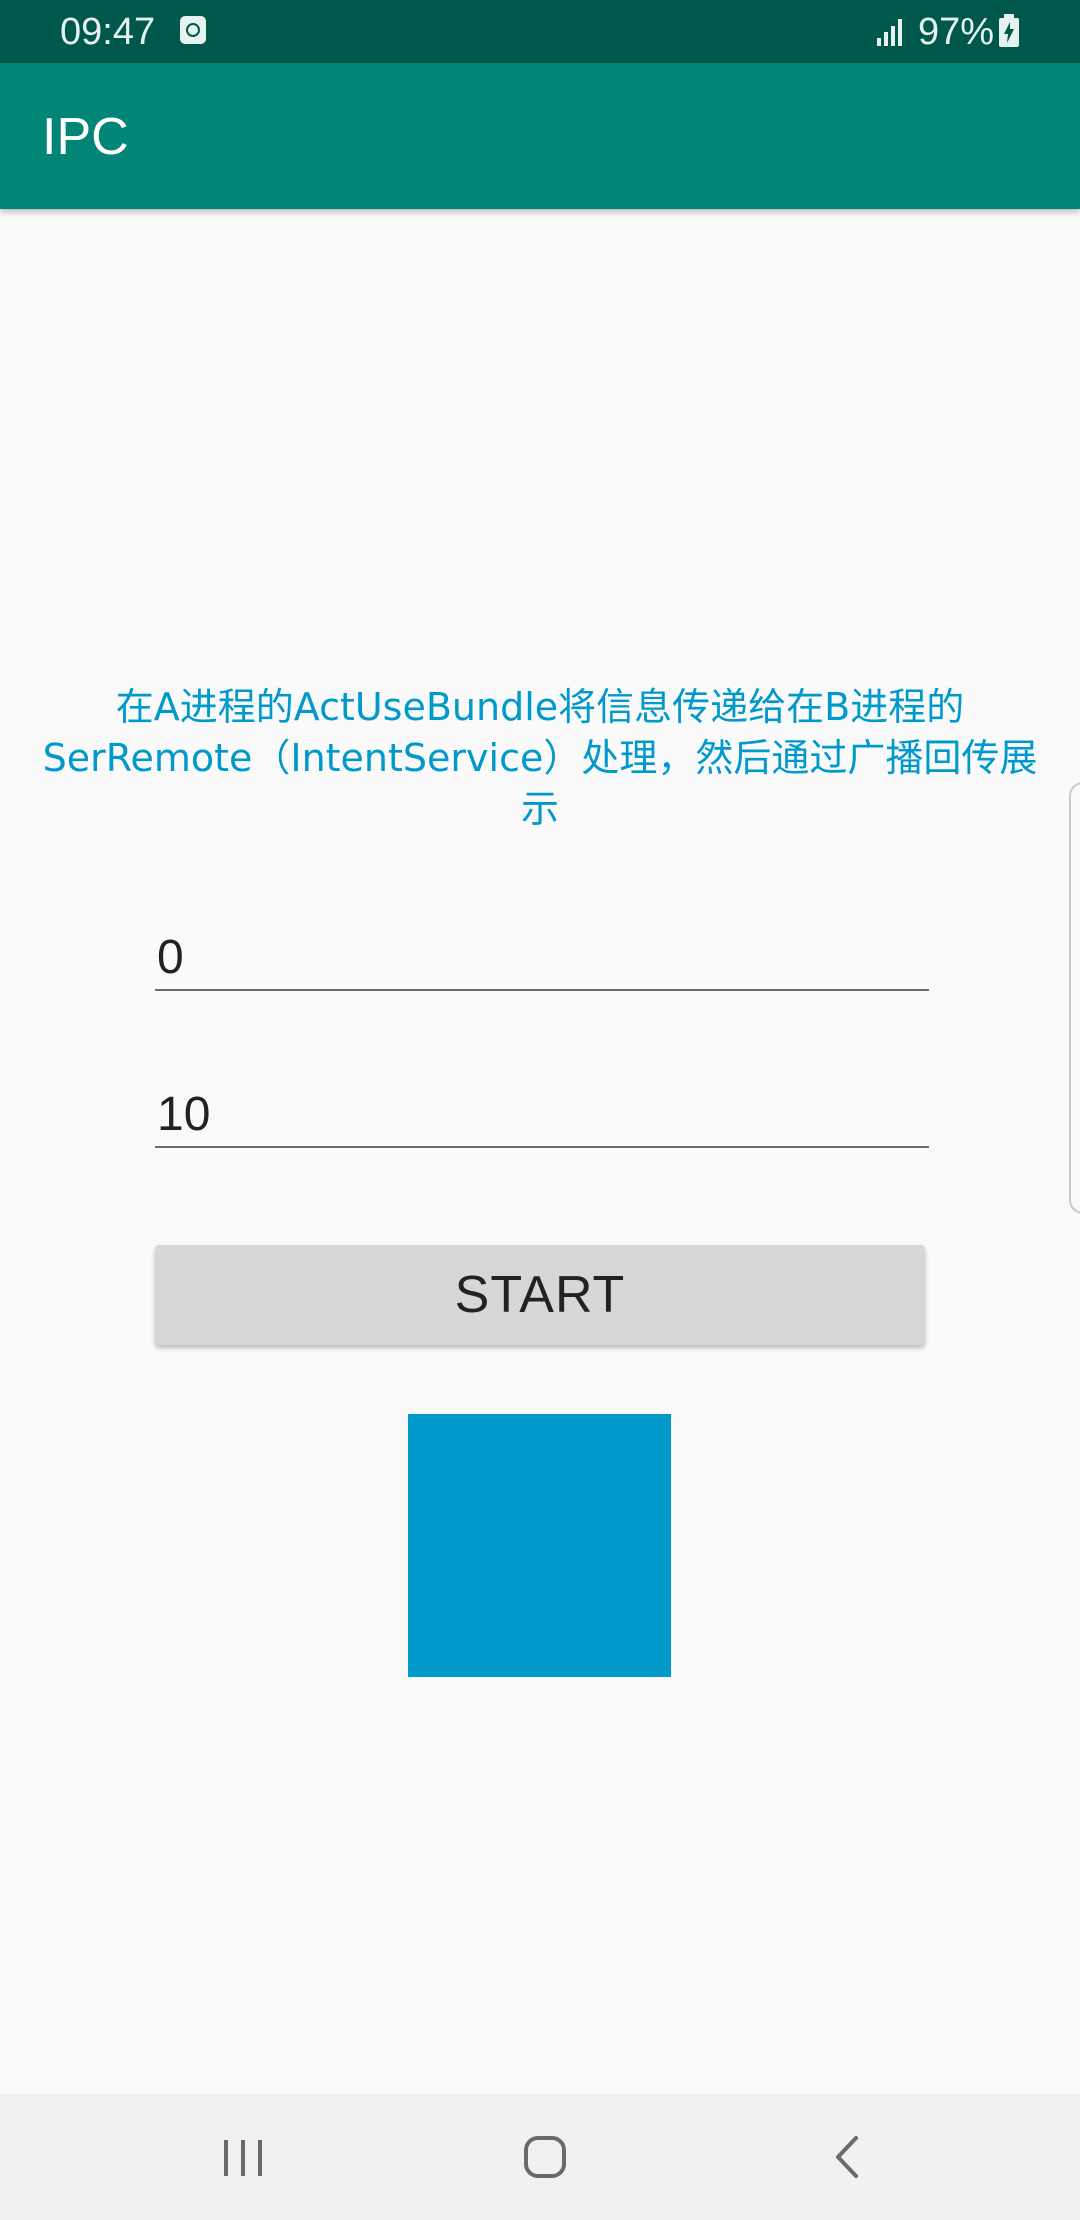 The image size is (1080, 2220). What do you see at coordinates (1074, 998) in the screenshot?
I see `edge-panel-handle` at bounding box center [1074, 998].